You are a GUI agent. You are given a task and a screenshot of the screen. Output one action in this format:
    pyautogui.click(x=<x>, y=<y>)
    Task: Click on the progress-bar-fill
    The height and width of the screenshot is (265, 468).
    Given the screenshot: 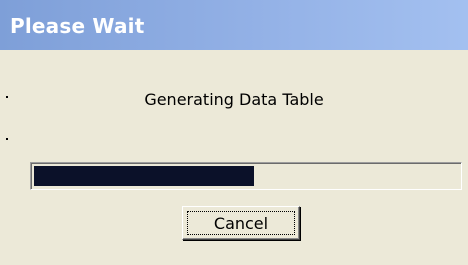 What is the action you would take?
    pyautogui.click(x=144, y=176)
    